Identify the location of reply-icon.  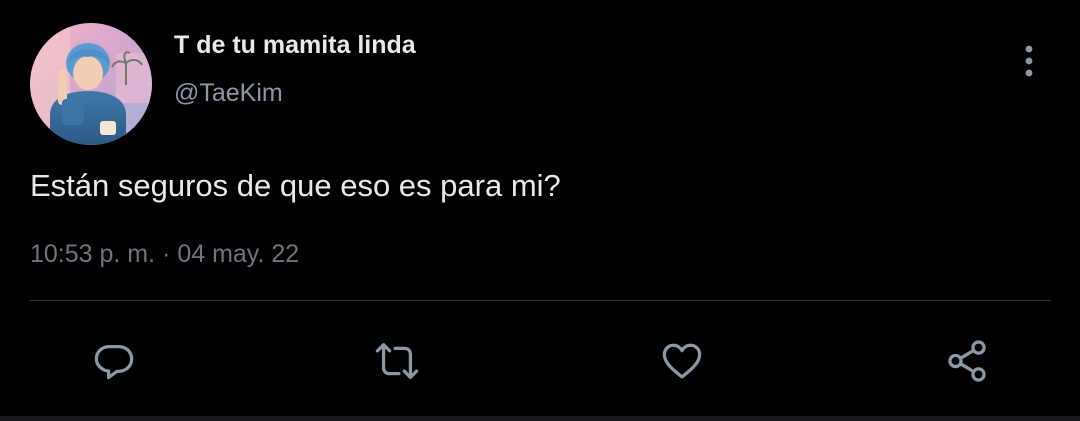
(114, 362).